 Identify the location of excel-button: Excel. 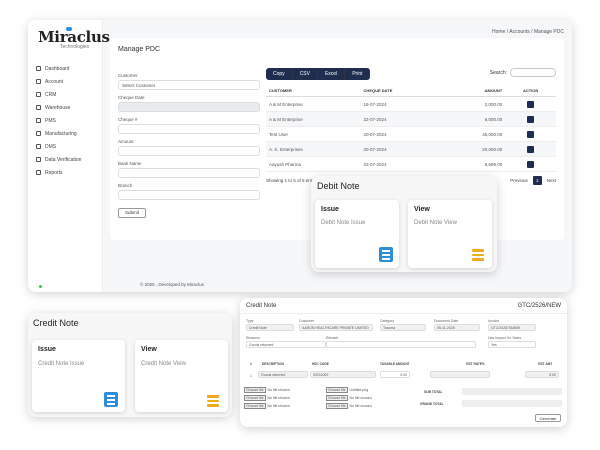
(331, 74).